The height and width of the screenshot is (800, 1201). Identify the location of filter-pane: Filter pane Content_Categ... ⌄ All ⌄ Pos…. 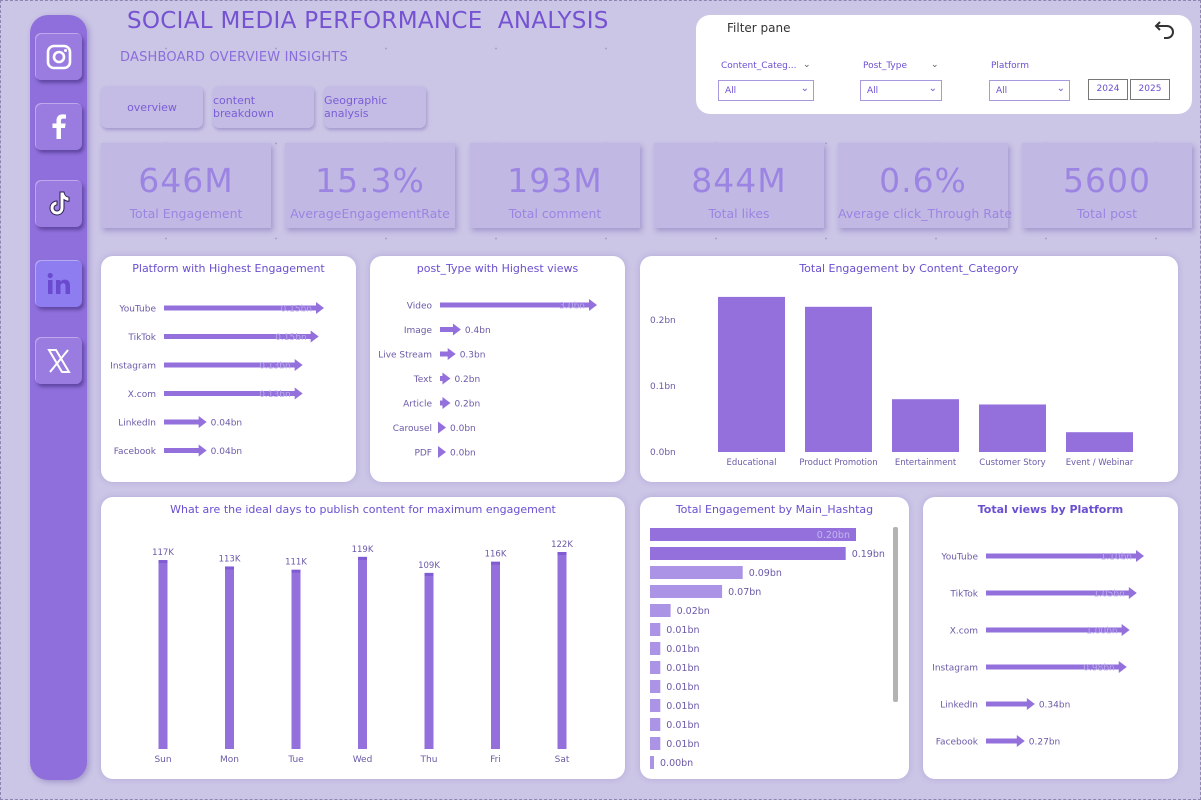
(944, 64).